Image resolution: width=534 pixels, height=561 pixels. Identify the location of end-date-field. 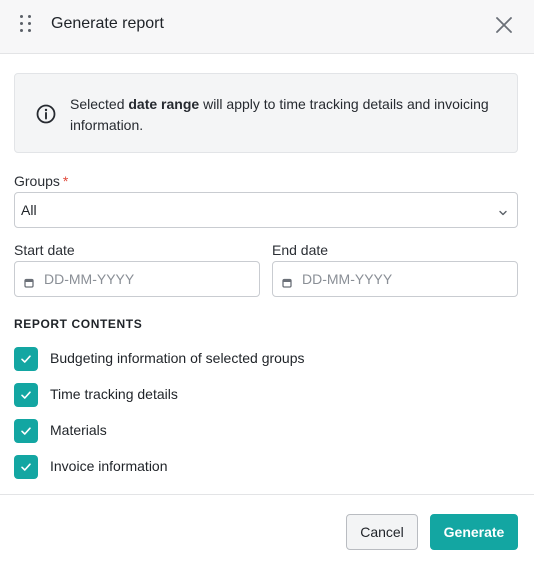
(395, 279).